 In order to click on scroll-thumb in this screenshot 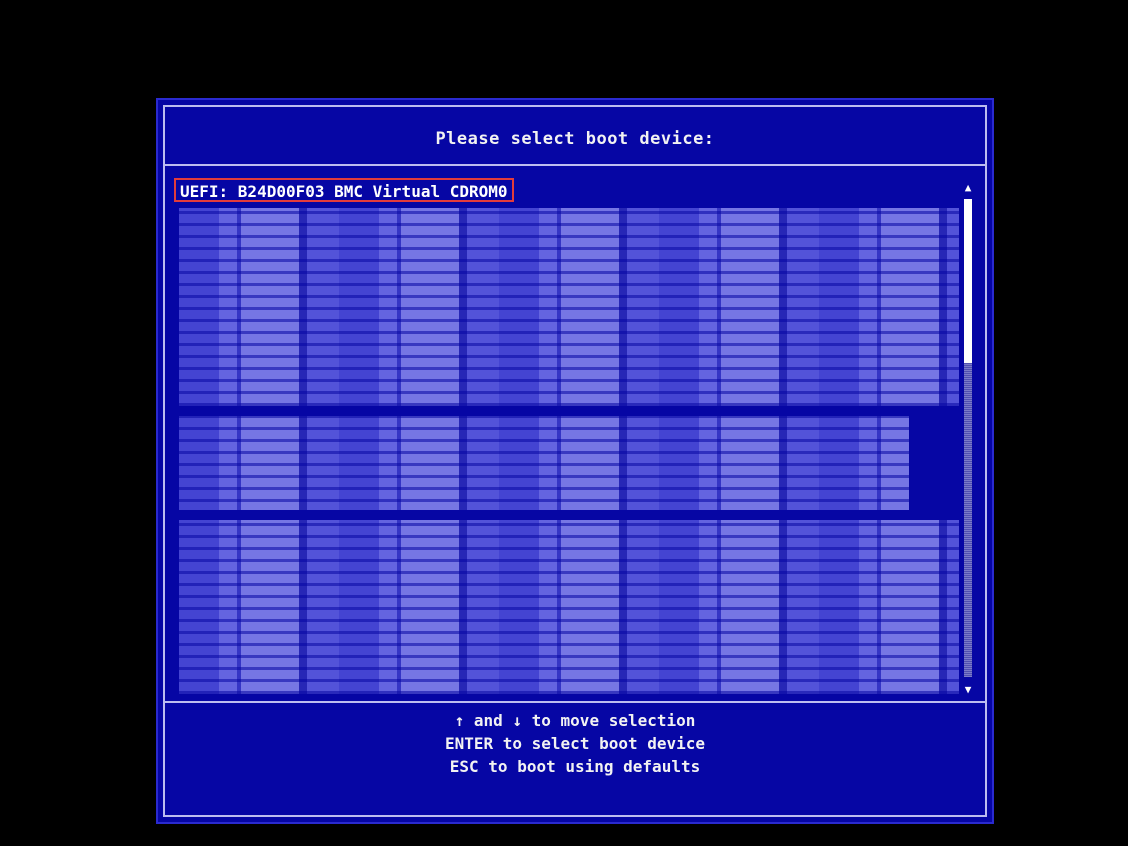, I will do `click(968, 281)`.